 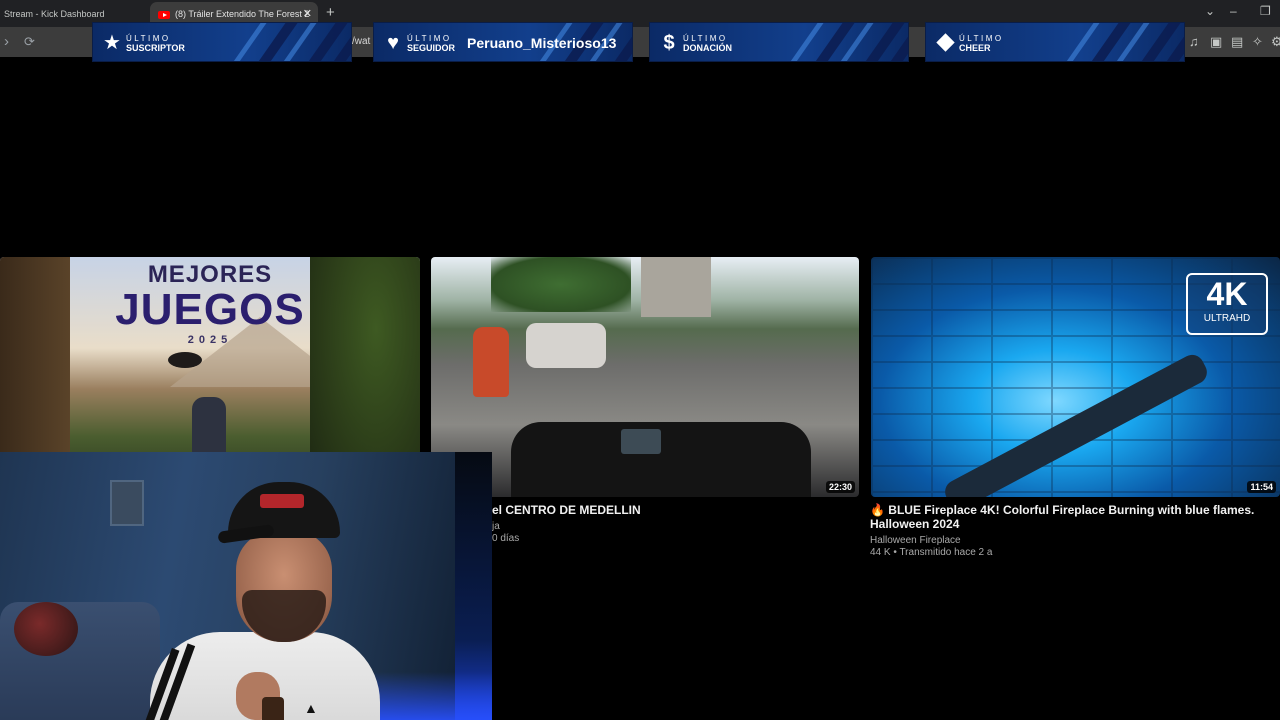 What do you see at coordinates (931, 552) in the screenshot?
I see `video-meta: 44 K • Transmitido hace 2 a` at bounding box center [931, 552].